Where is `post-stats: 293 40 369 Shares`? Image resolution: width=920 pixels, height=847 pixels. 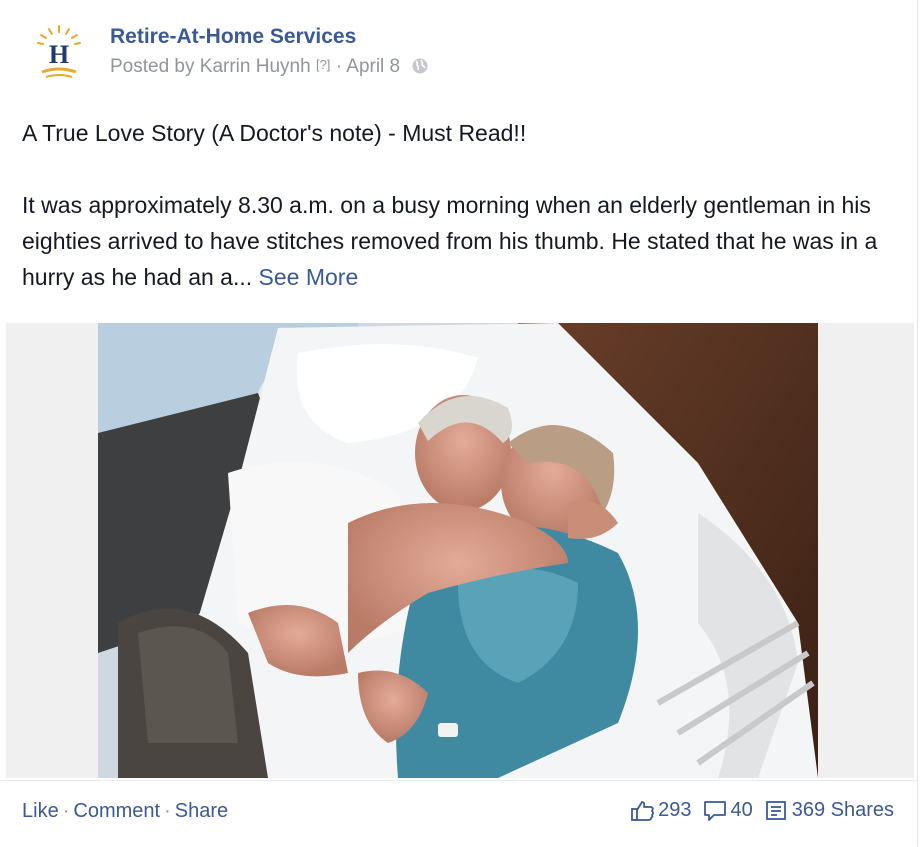
post-stats: 293 40 369 Shares is located at coordinates (756, 810).